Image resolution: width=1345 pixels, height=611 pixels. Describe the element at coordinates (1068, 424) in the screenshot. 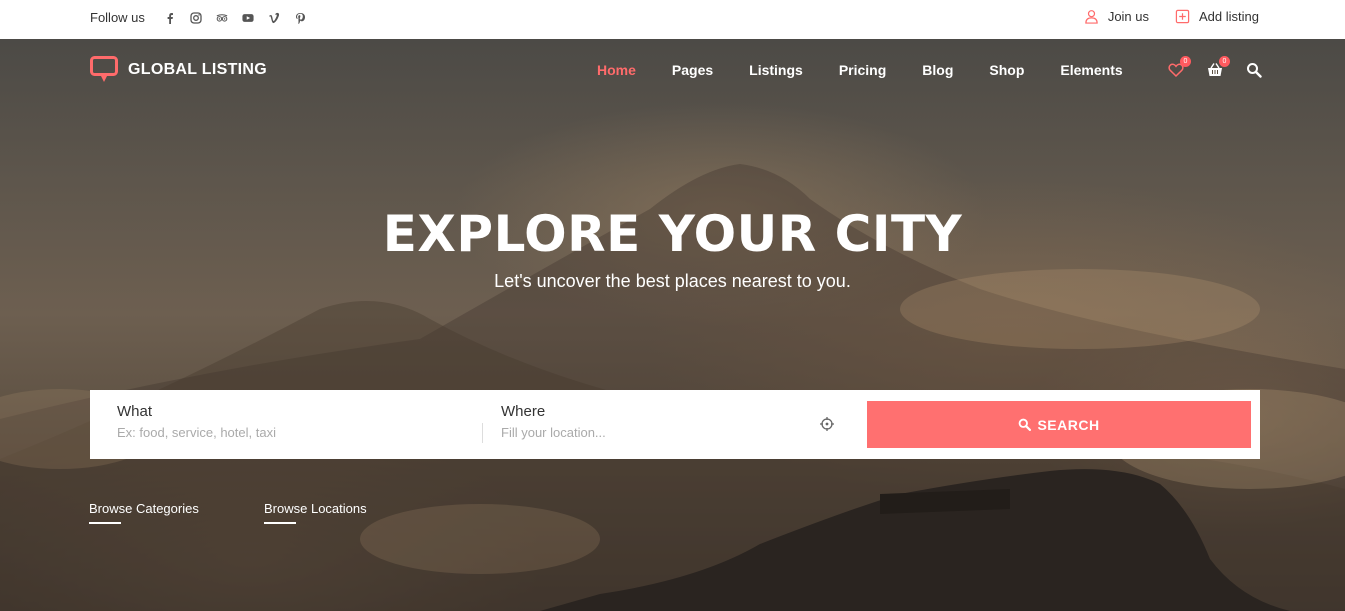

I see `search-button-label: SEARCH` at that location.